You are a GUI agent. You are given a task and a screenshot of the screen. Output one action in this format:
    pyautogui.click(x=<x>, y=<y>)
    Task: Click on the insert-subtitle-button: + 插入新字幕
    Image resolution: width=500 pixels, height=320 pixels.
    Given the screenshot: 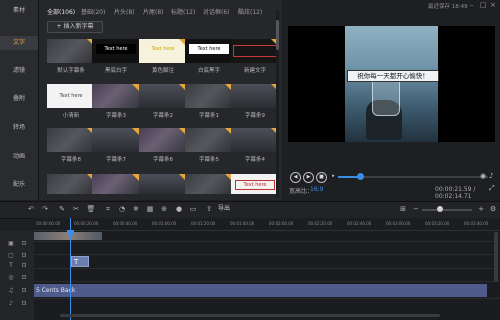 What is the action you would take?
    pyautogui.click(x=75, y=27)
    